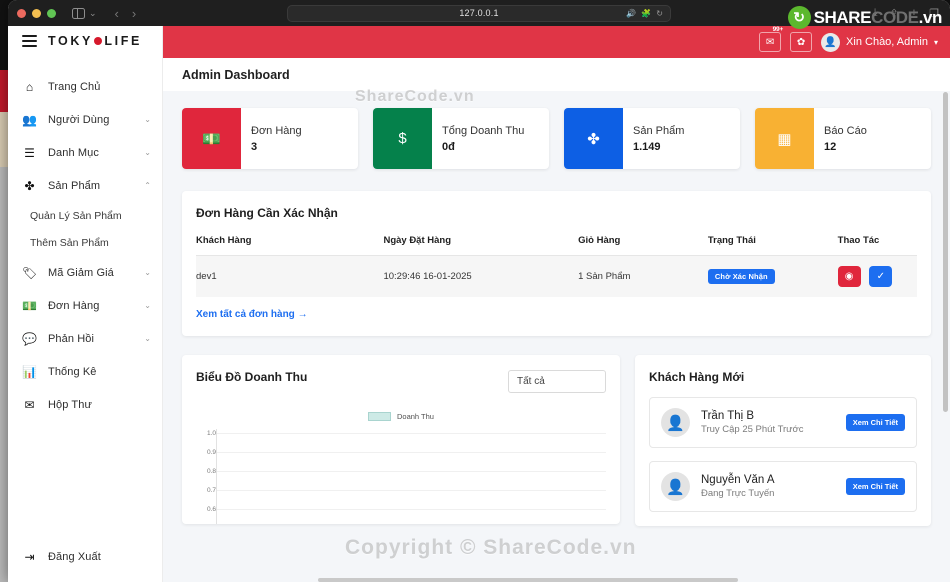 The image size is (950, 582). Describe the element at coordinates (79, 119) in the screenshot. I see `sidebar-item-label: Người Dùng` at that location.